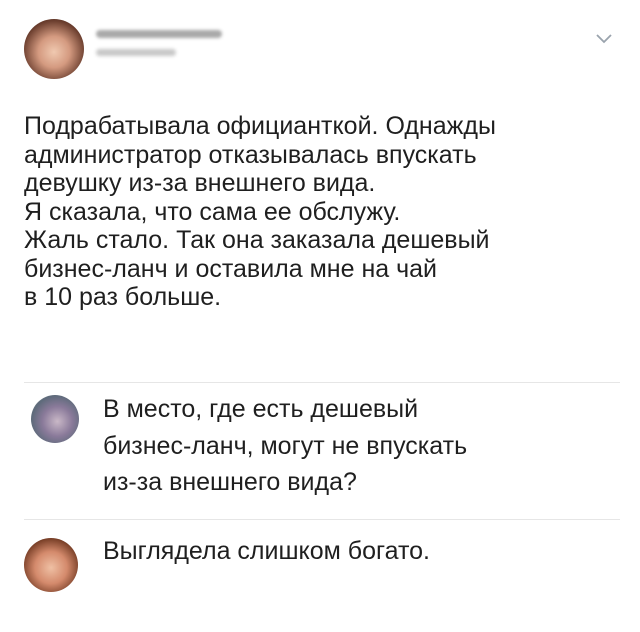 This screenshot has height=632, width=640. I want to click on chevron-down-icon, so click(604, 39).